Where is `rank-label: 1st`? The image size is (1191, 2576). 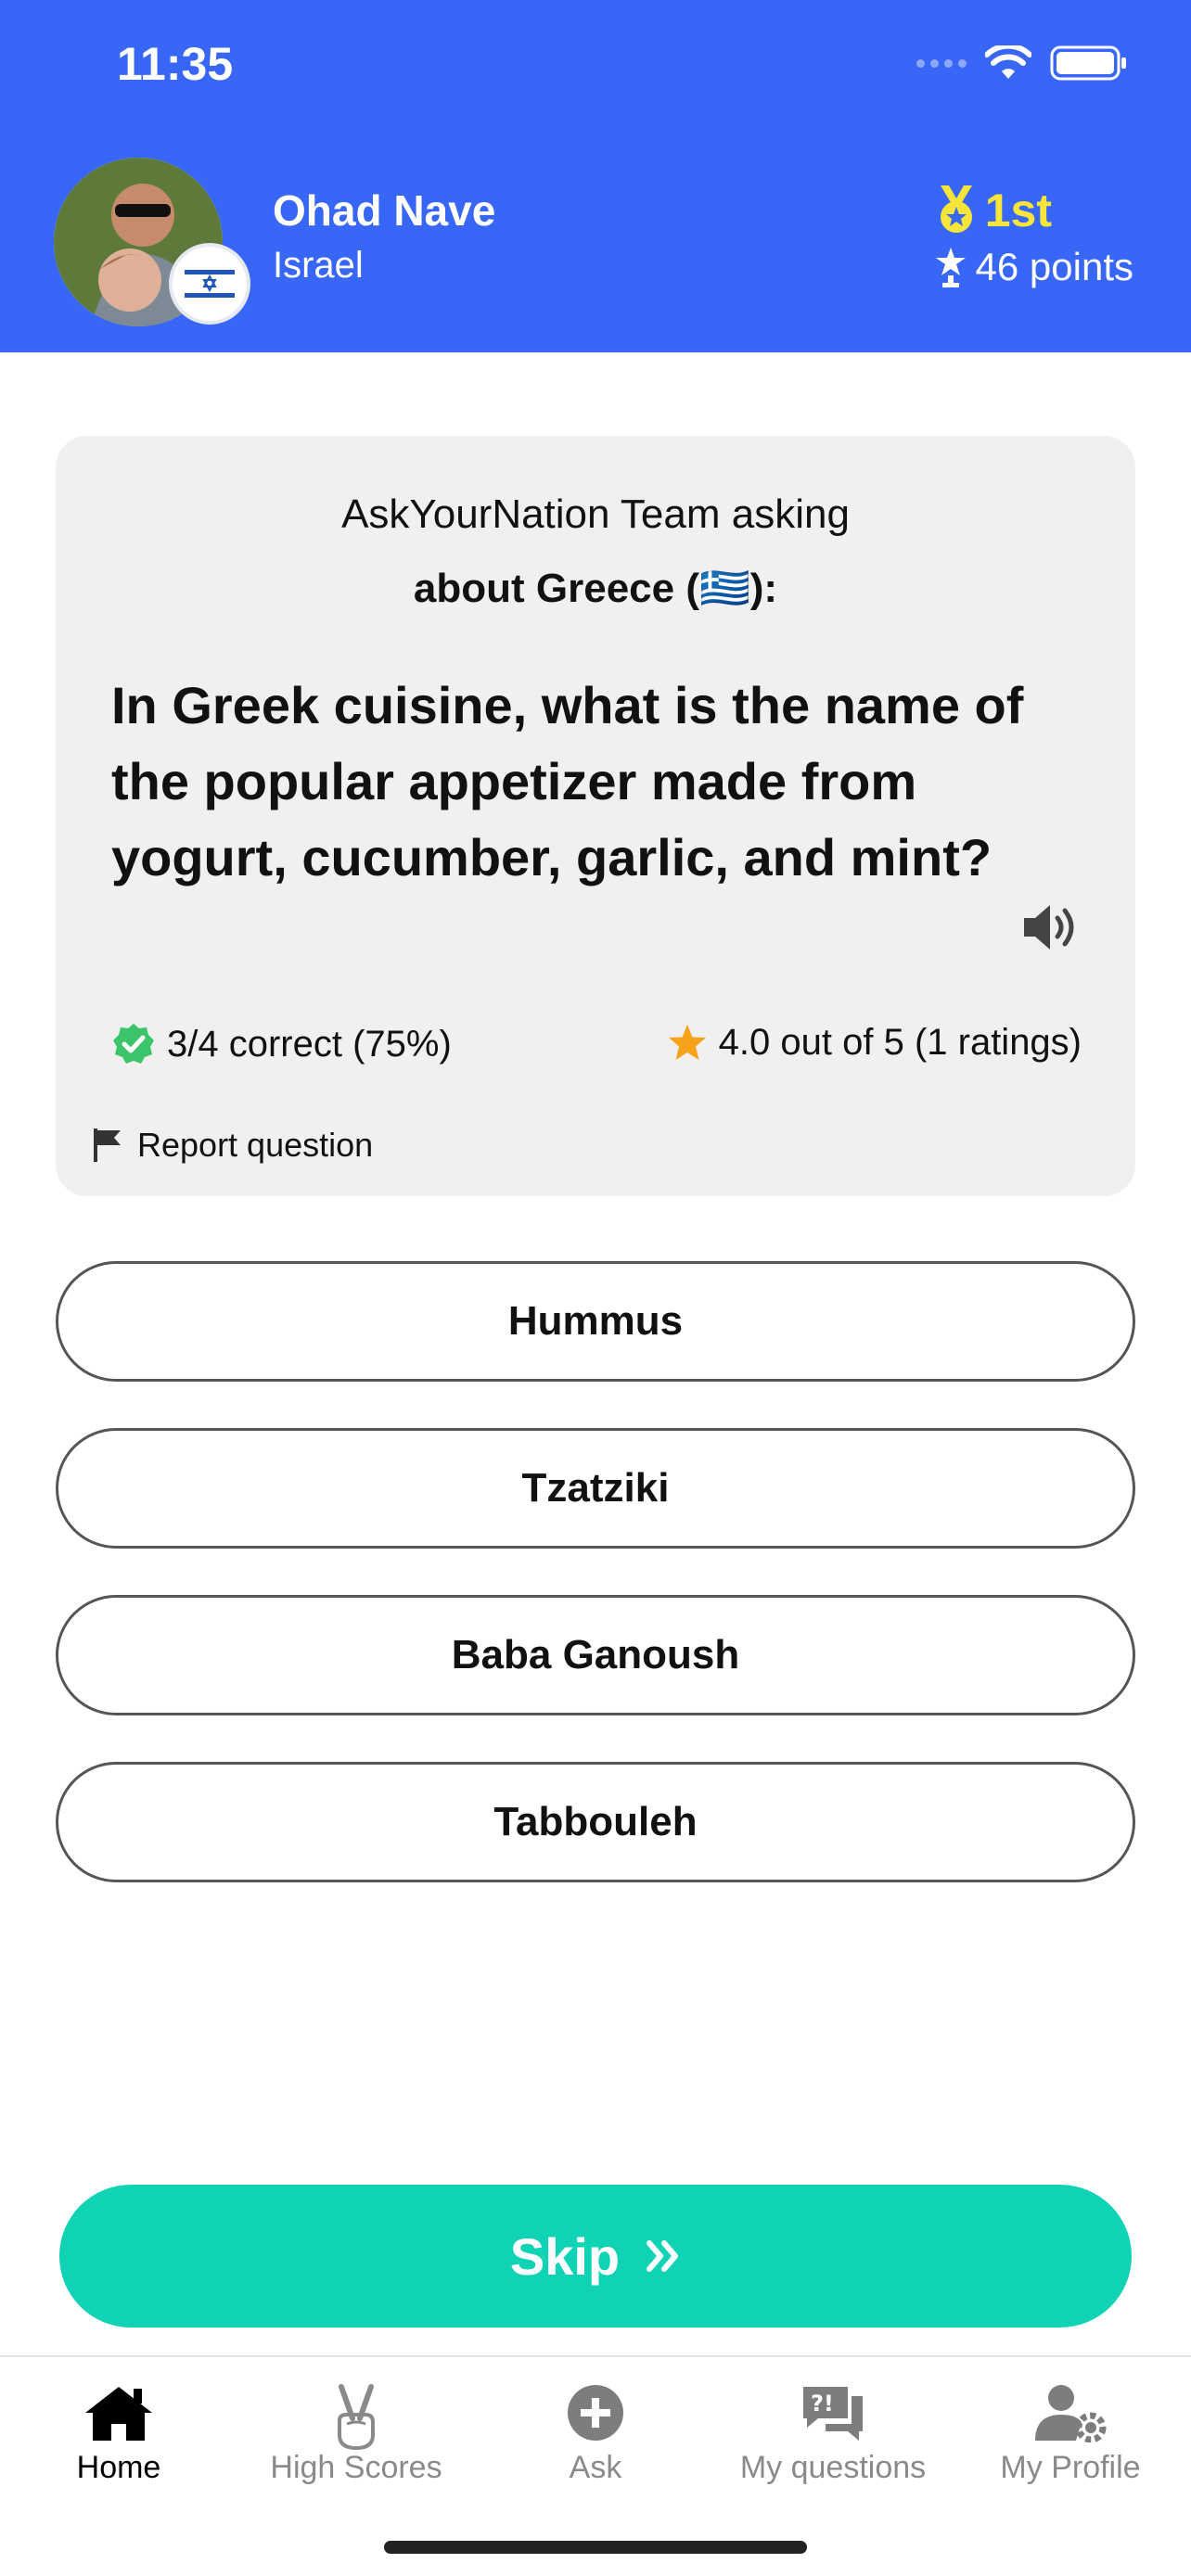 rank-label: 1st is located at coordinates (1018, 211).